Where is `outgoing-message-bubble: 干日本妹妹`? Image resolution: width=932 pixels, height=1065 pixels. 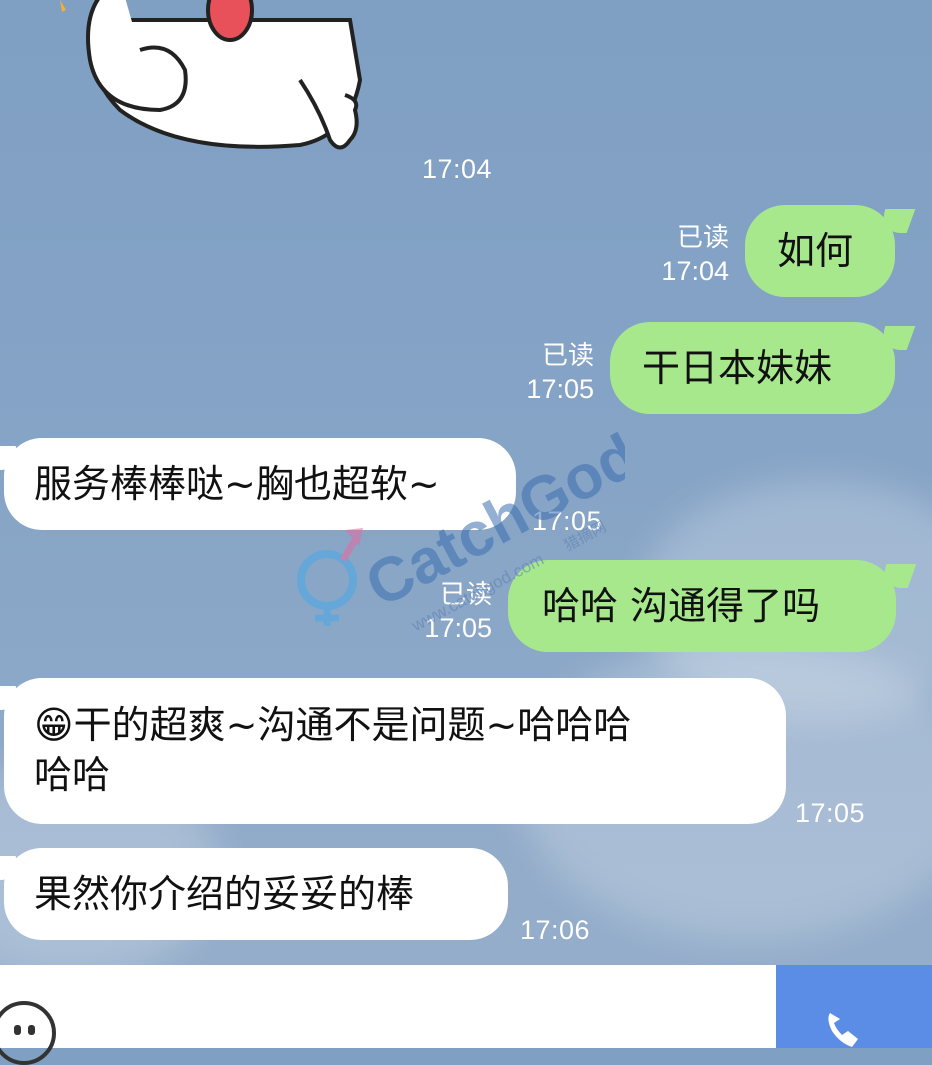
outgoing-message-bubble: 干日本妹妹 is located at coordinates (752, 368).